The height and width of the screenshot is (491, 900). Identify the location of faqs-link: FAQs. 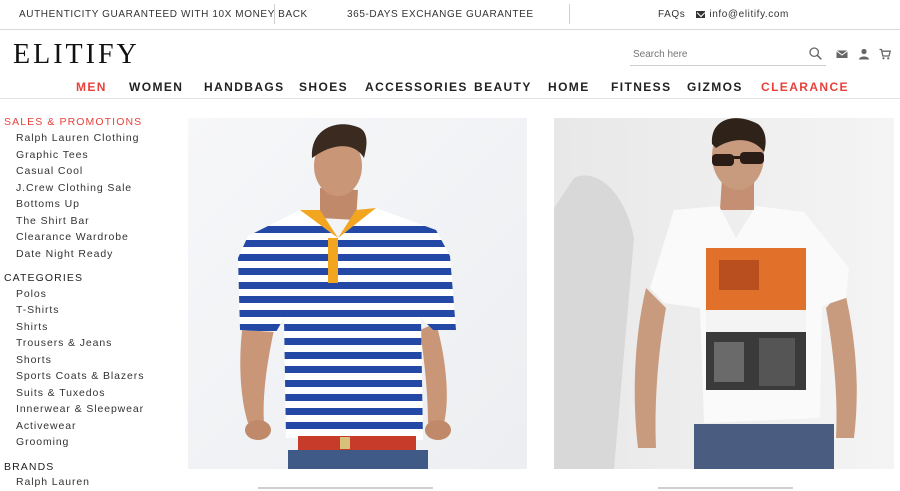
(671, 14).